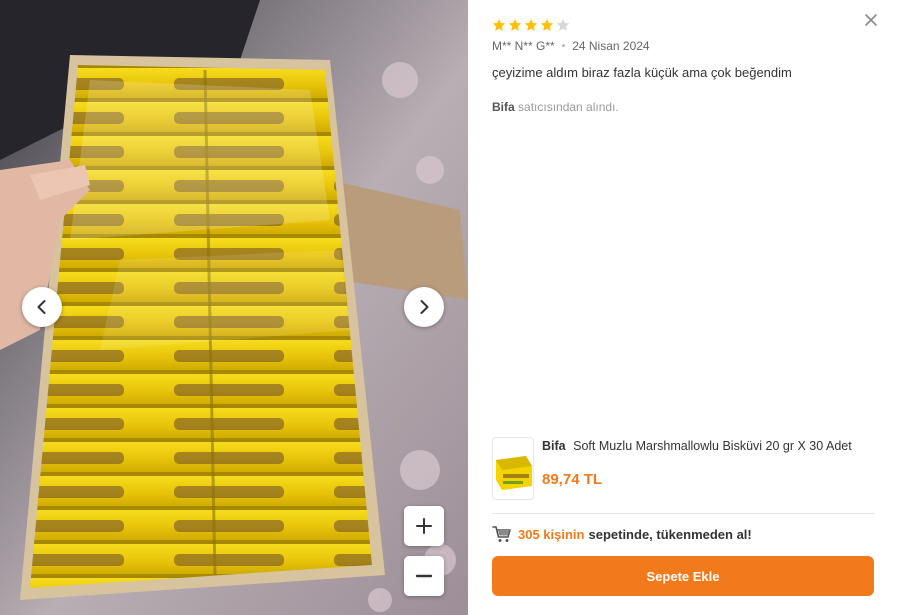  I want to click on cart-icon, so click(501, 534).